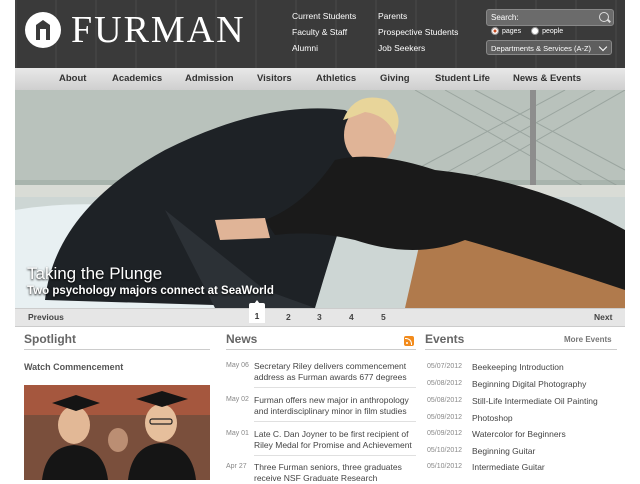 This screenshot has width=640, height=484. I want to click on bell-tower-seal-icon, so click(43, 30).